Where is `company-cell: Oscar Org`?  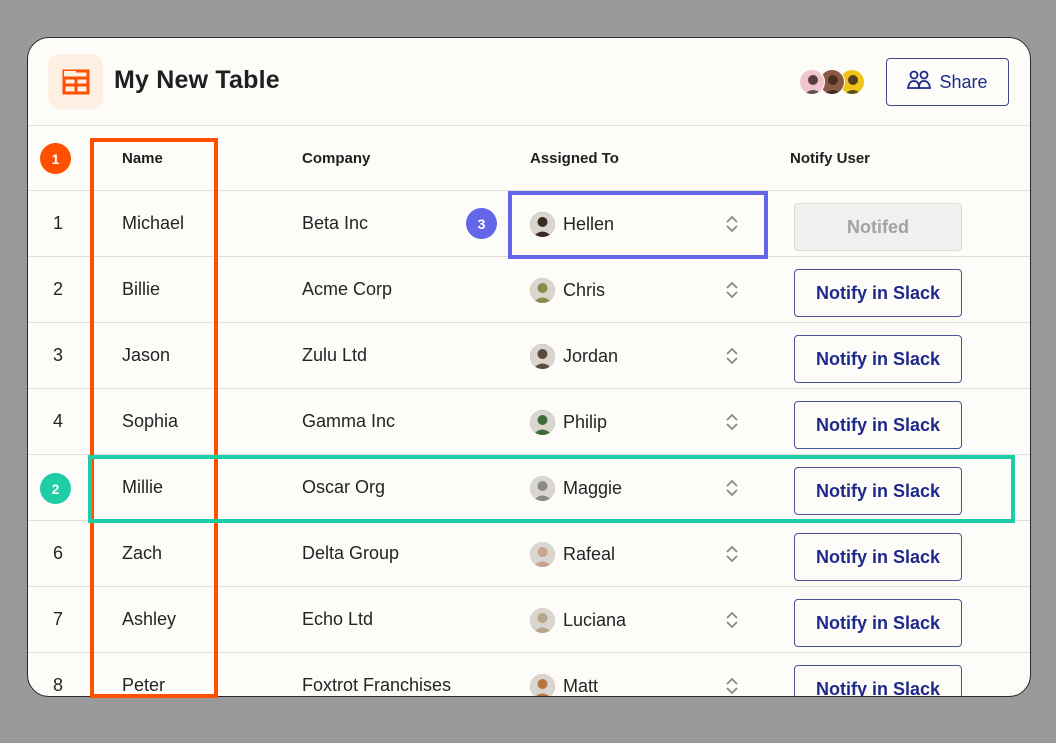 company-cell: Oscar Org is located at coordinates (343, 487).